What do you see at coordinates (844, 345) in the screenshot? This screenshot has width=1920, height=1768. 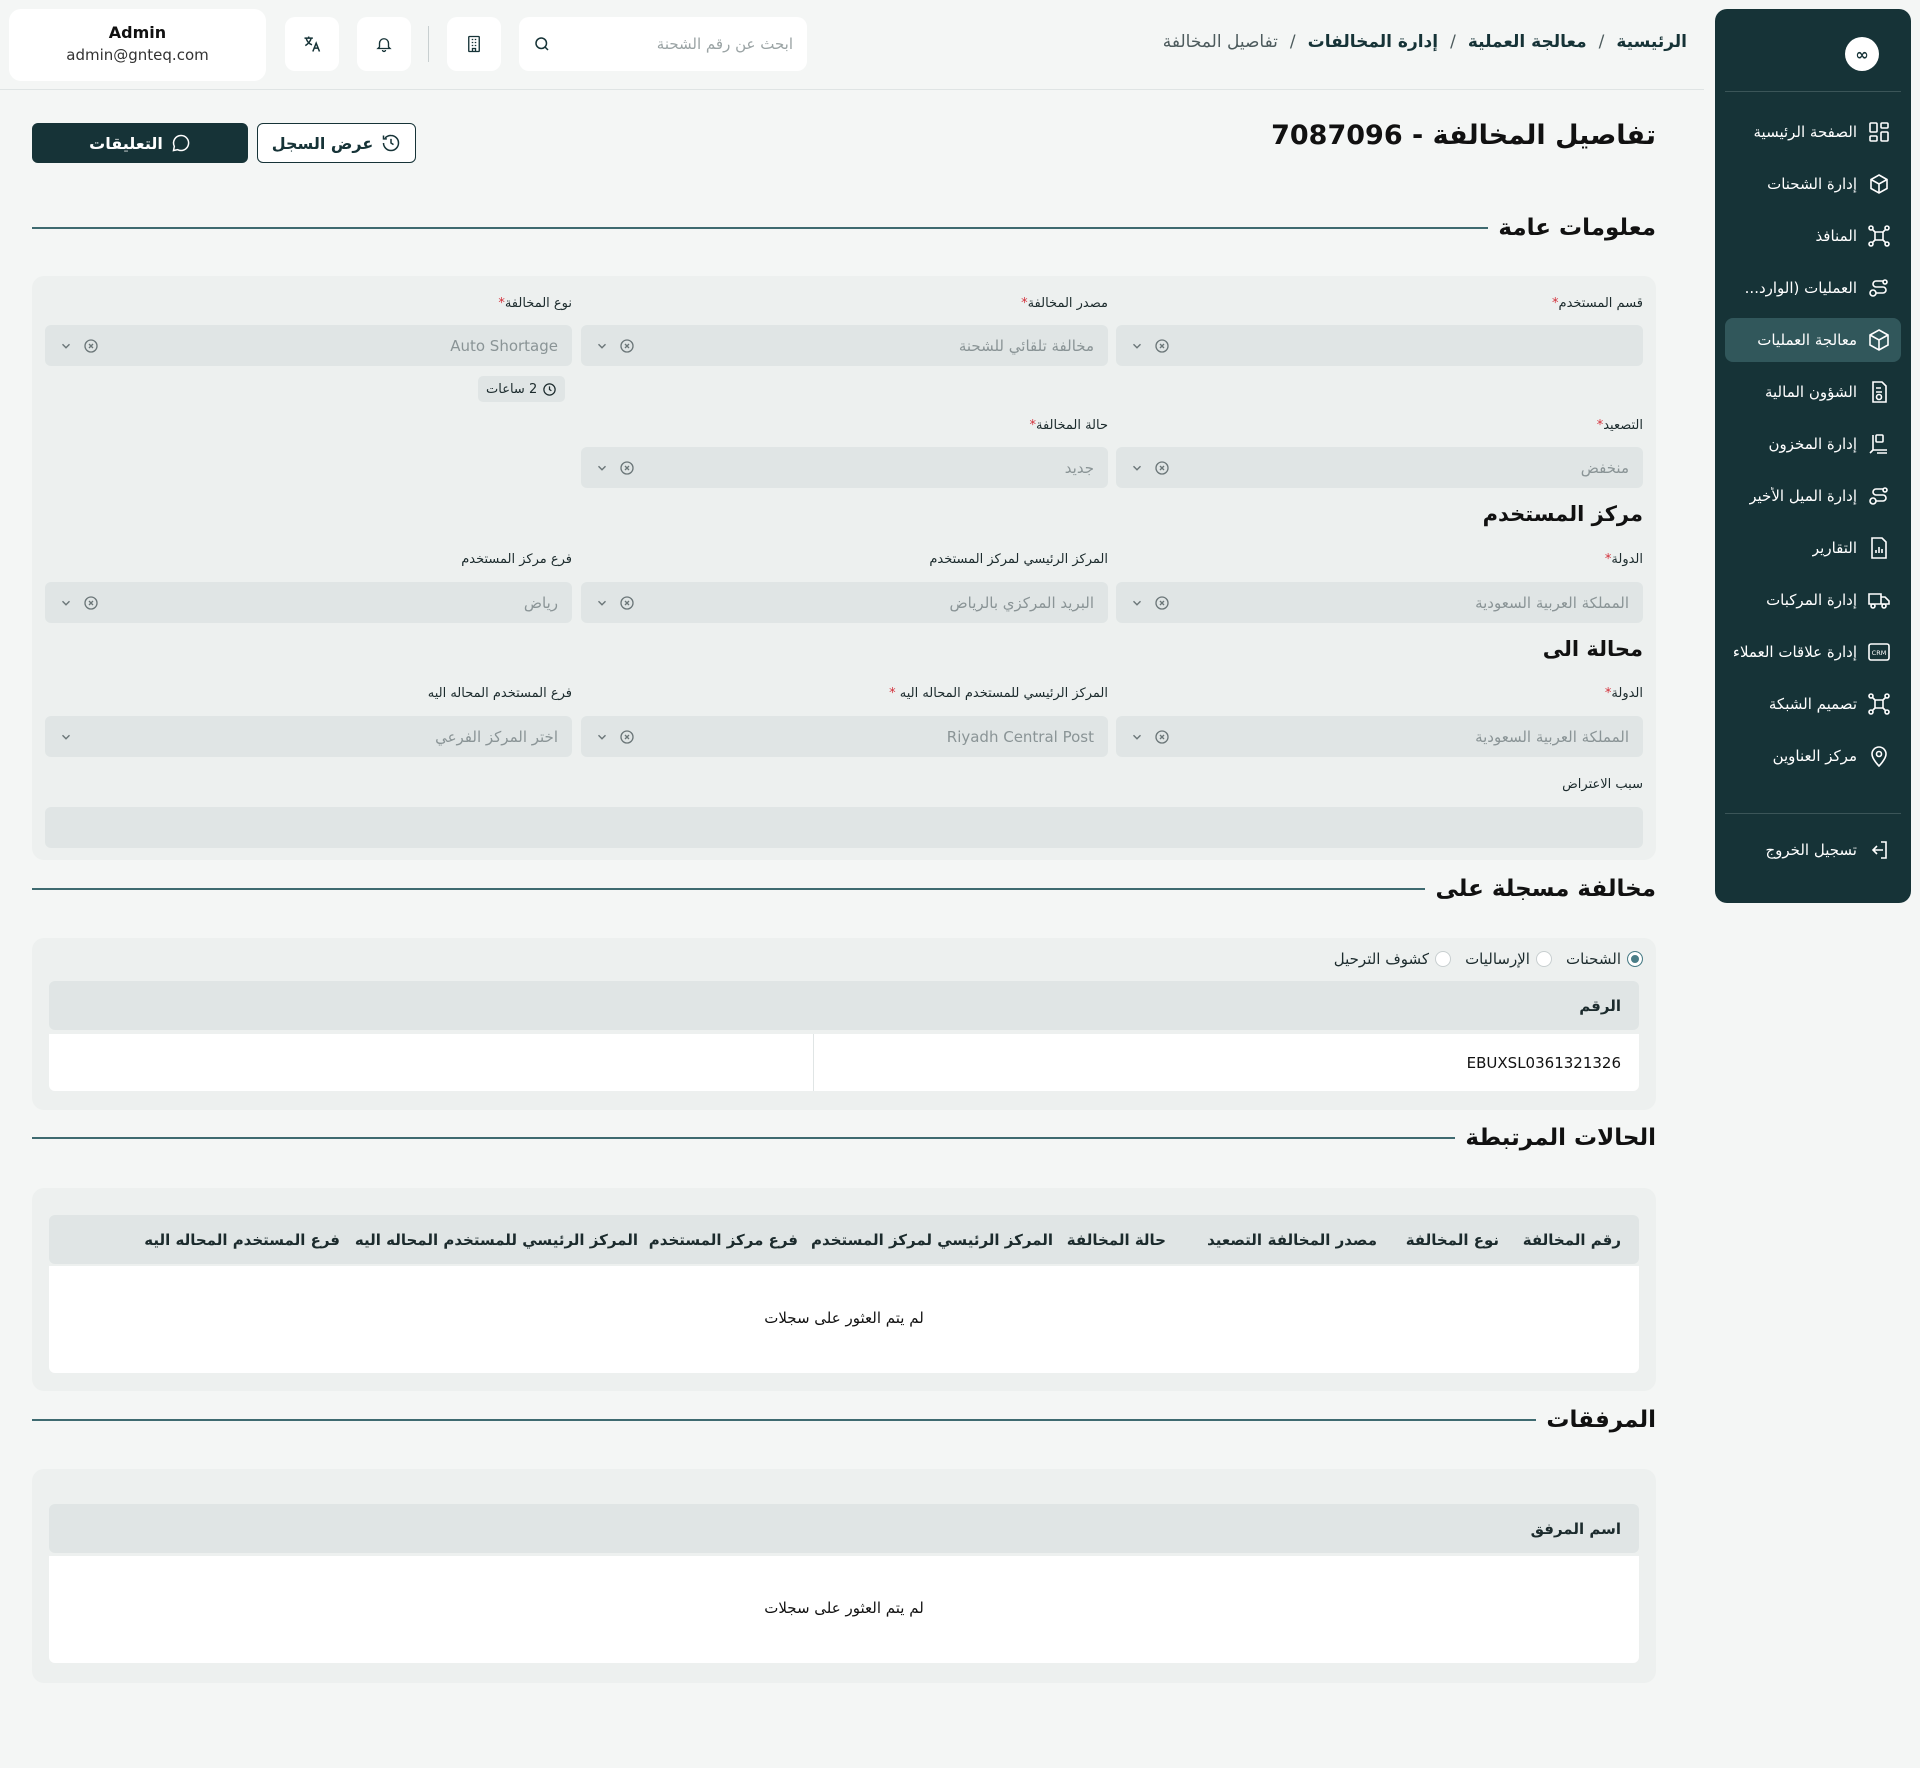 I see `source-select: مخالفة تلقائي للشحنة` at bounding box center [844, 345].